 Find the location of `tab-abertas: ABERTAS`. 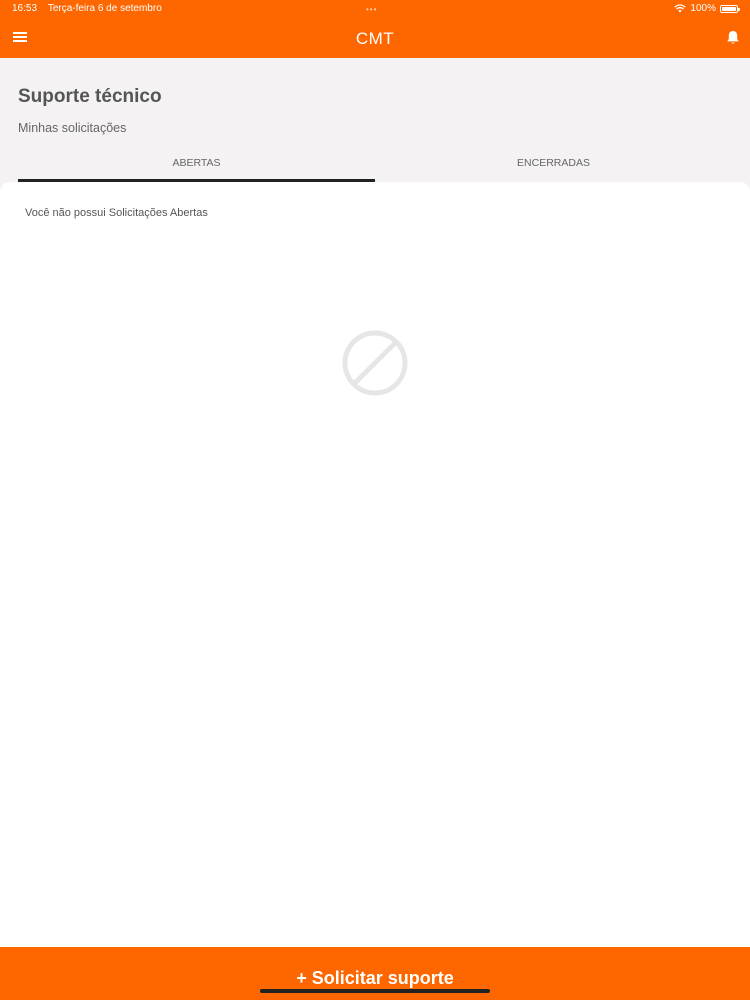

tab-abertas: ABERTAS is located at coordinates (196, 166).